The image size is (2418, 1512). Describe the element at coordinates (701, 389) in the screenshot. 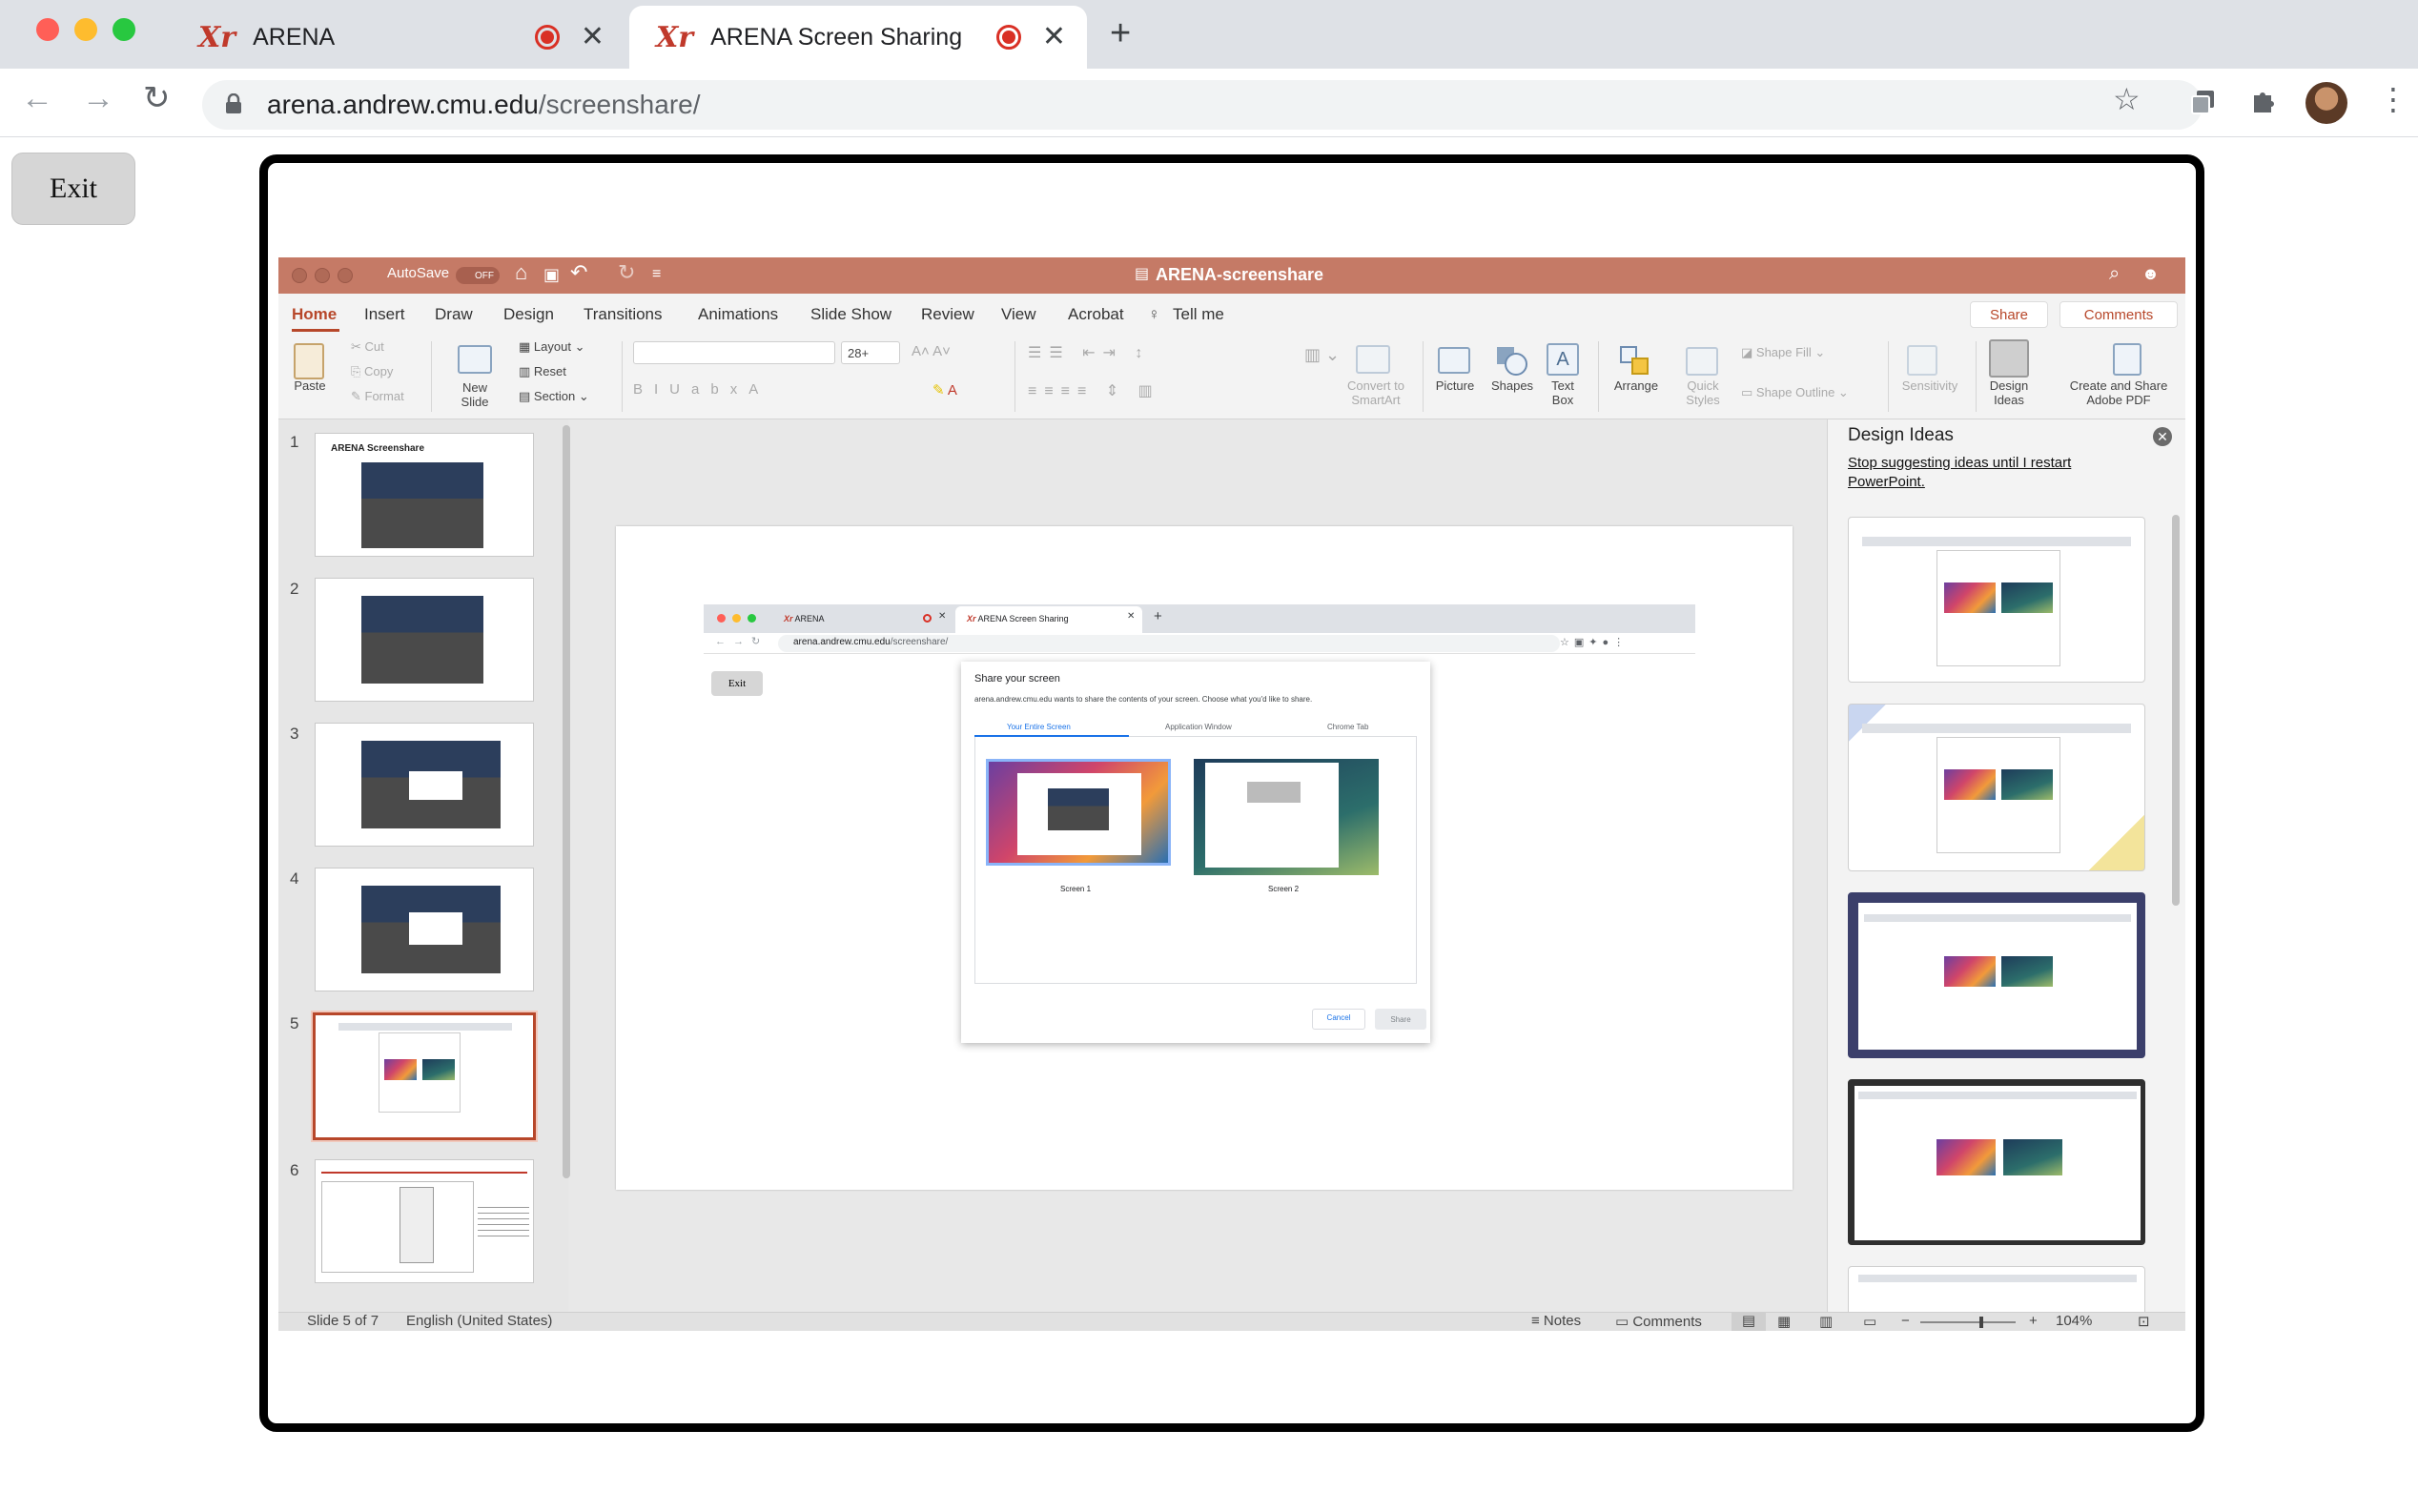

I see `font-format-icons: BIUabxA` at that location.